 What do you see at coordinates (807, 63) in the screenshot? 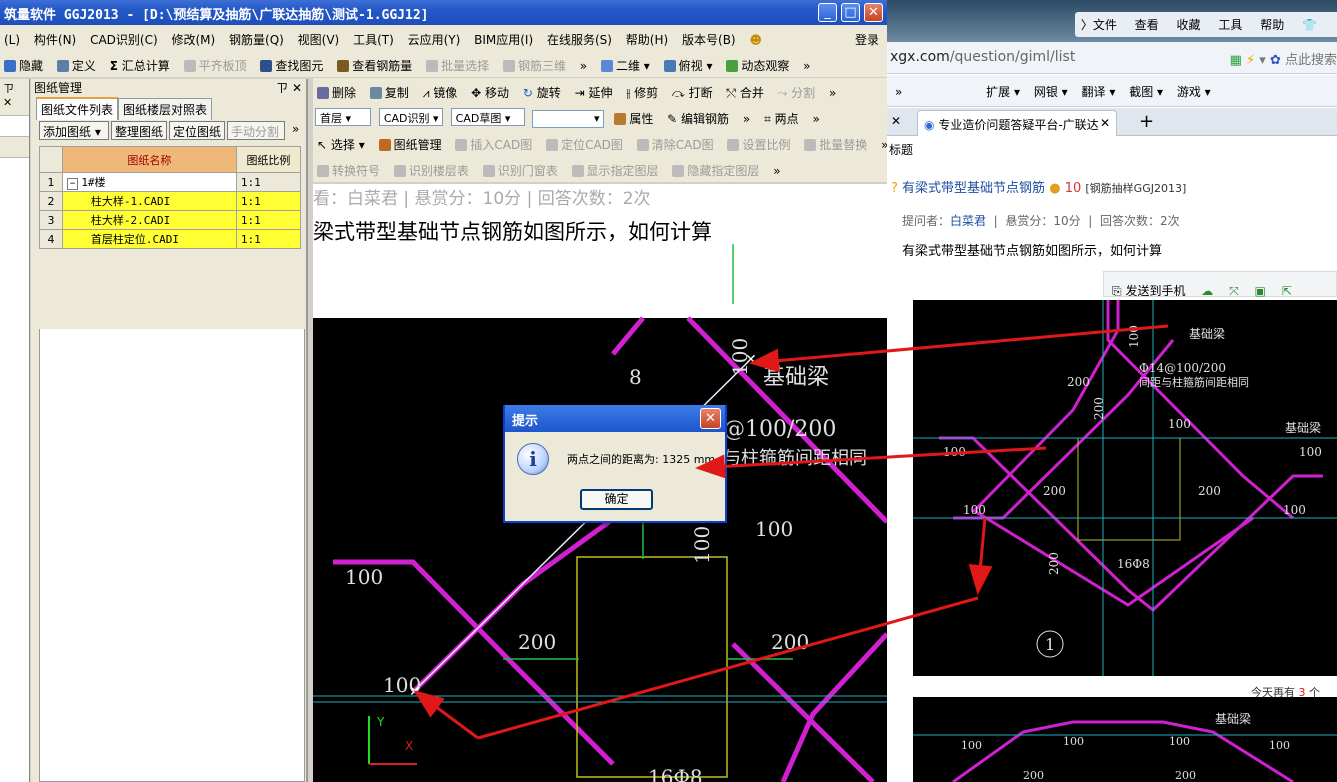
I see `toolbar1-more2: »` at bounding box center [807, 63].